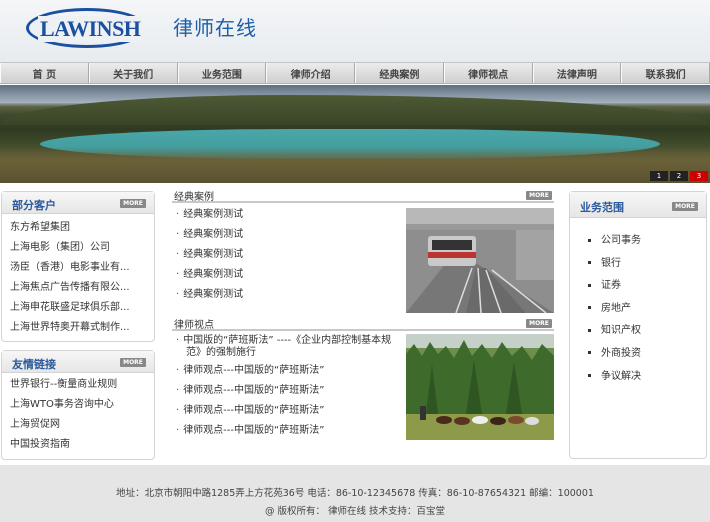  I want to click on service-item: 知识产权, so click(638, 331).